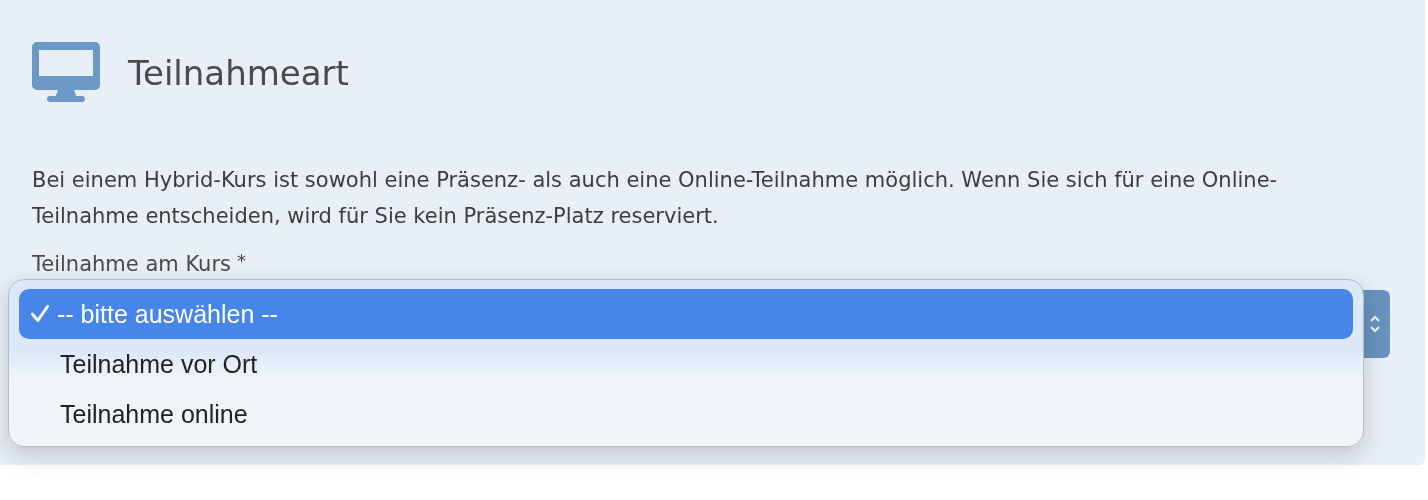 This screenshot has height=500, width=1428. What do you see at coordinates (238, 73) in the screenshot?
I see `section-title: Teilnahmeart` at bounding box center [238, 73].